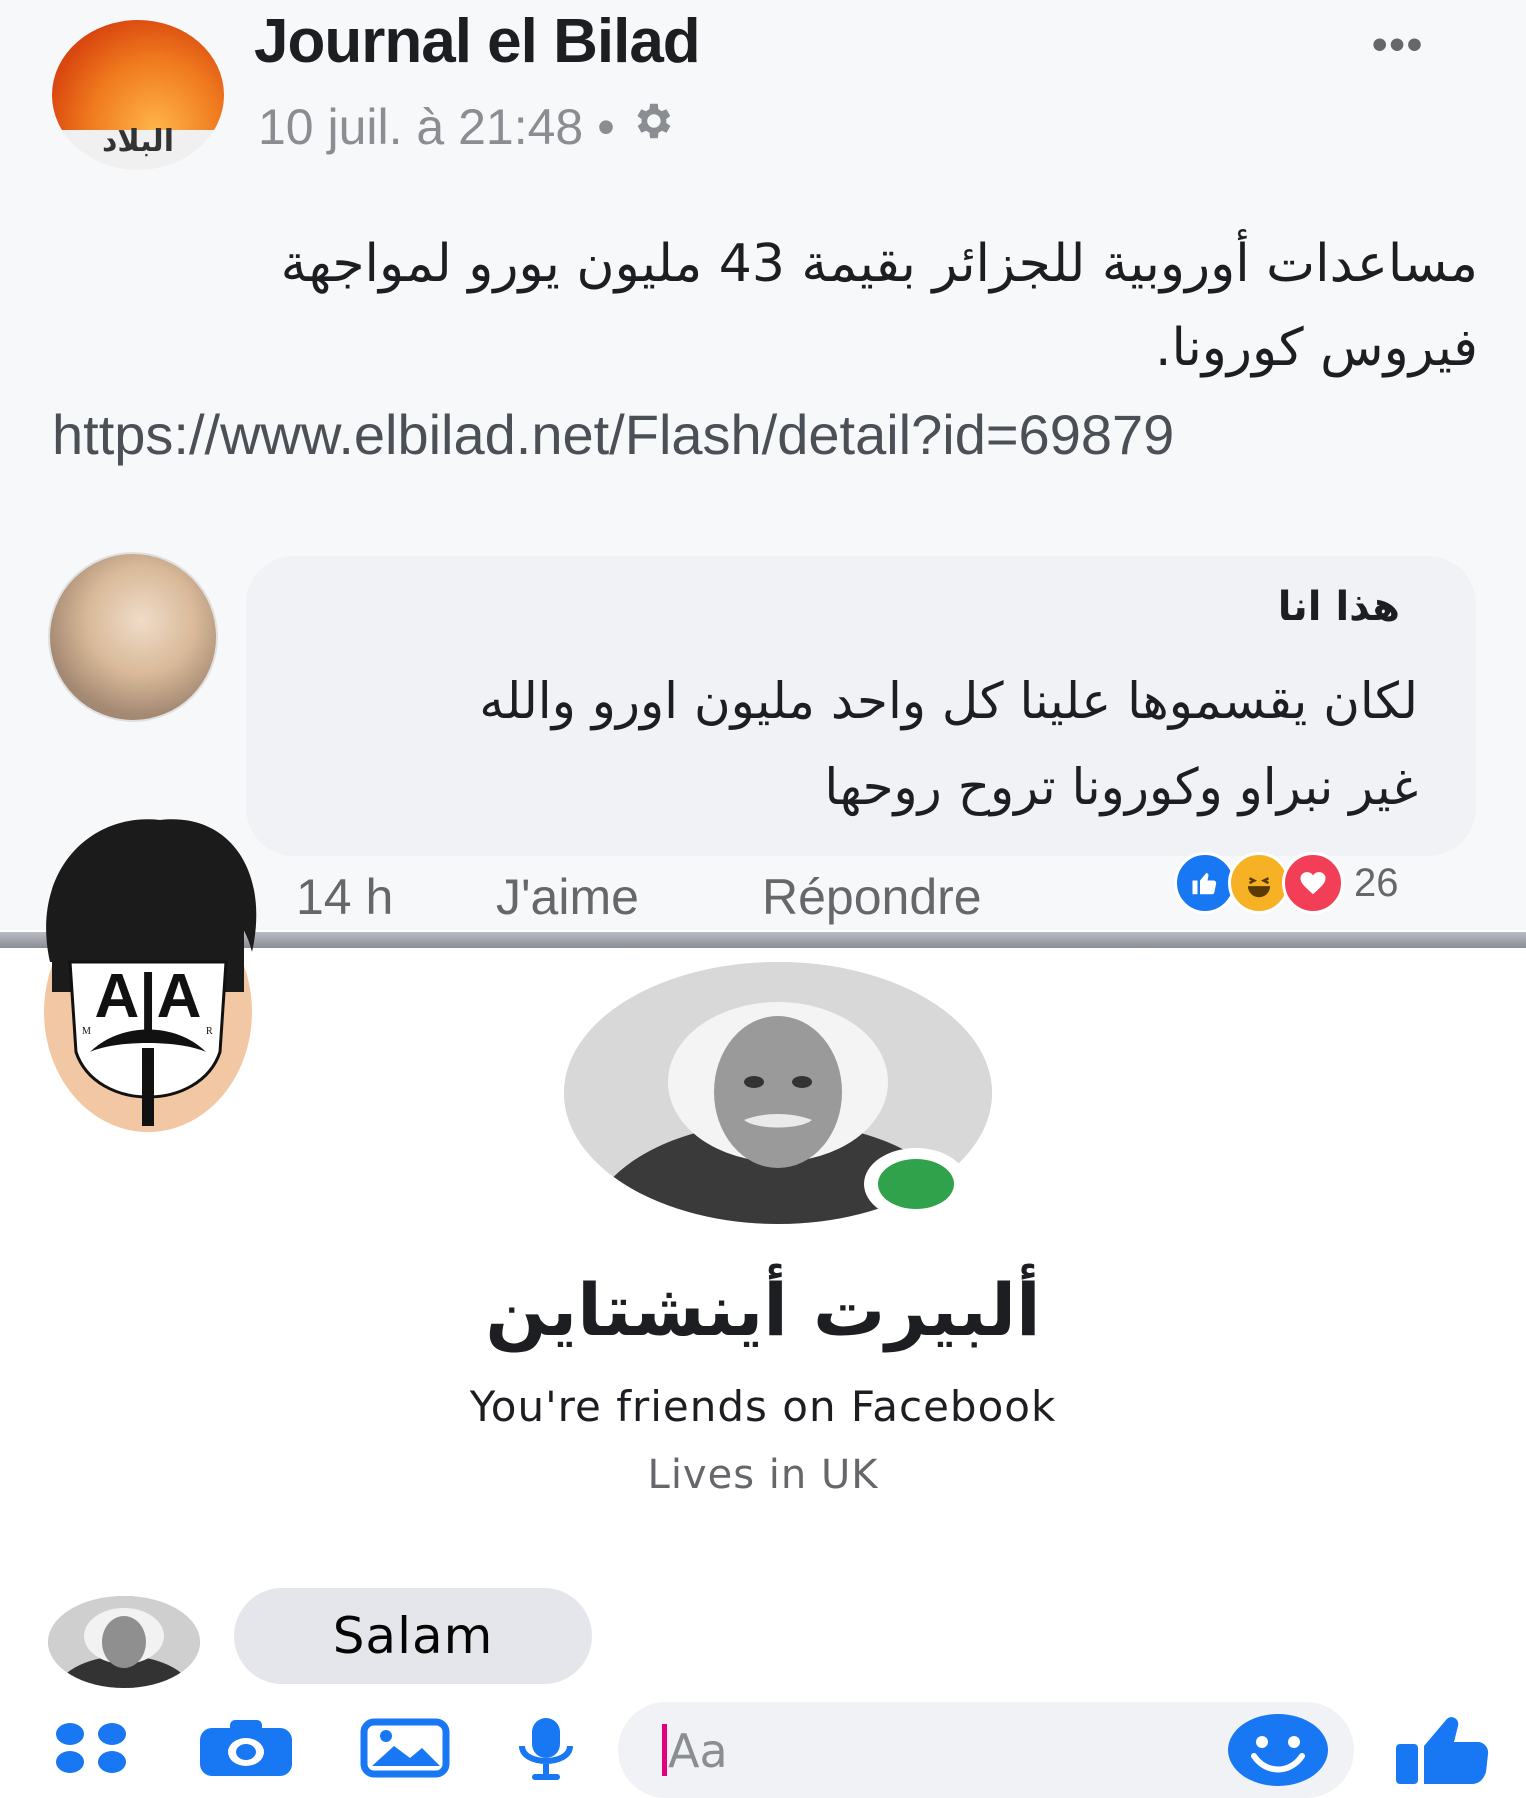 The image size is (1526, 1798). What do you see at coordinates (1313, 883) in the screenshot?
I see `love-icon` at bounding box center [1313, 883].